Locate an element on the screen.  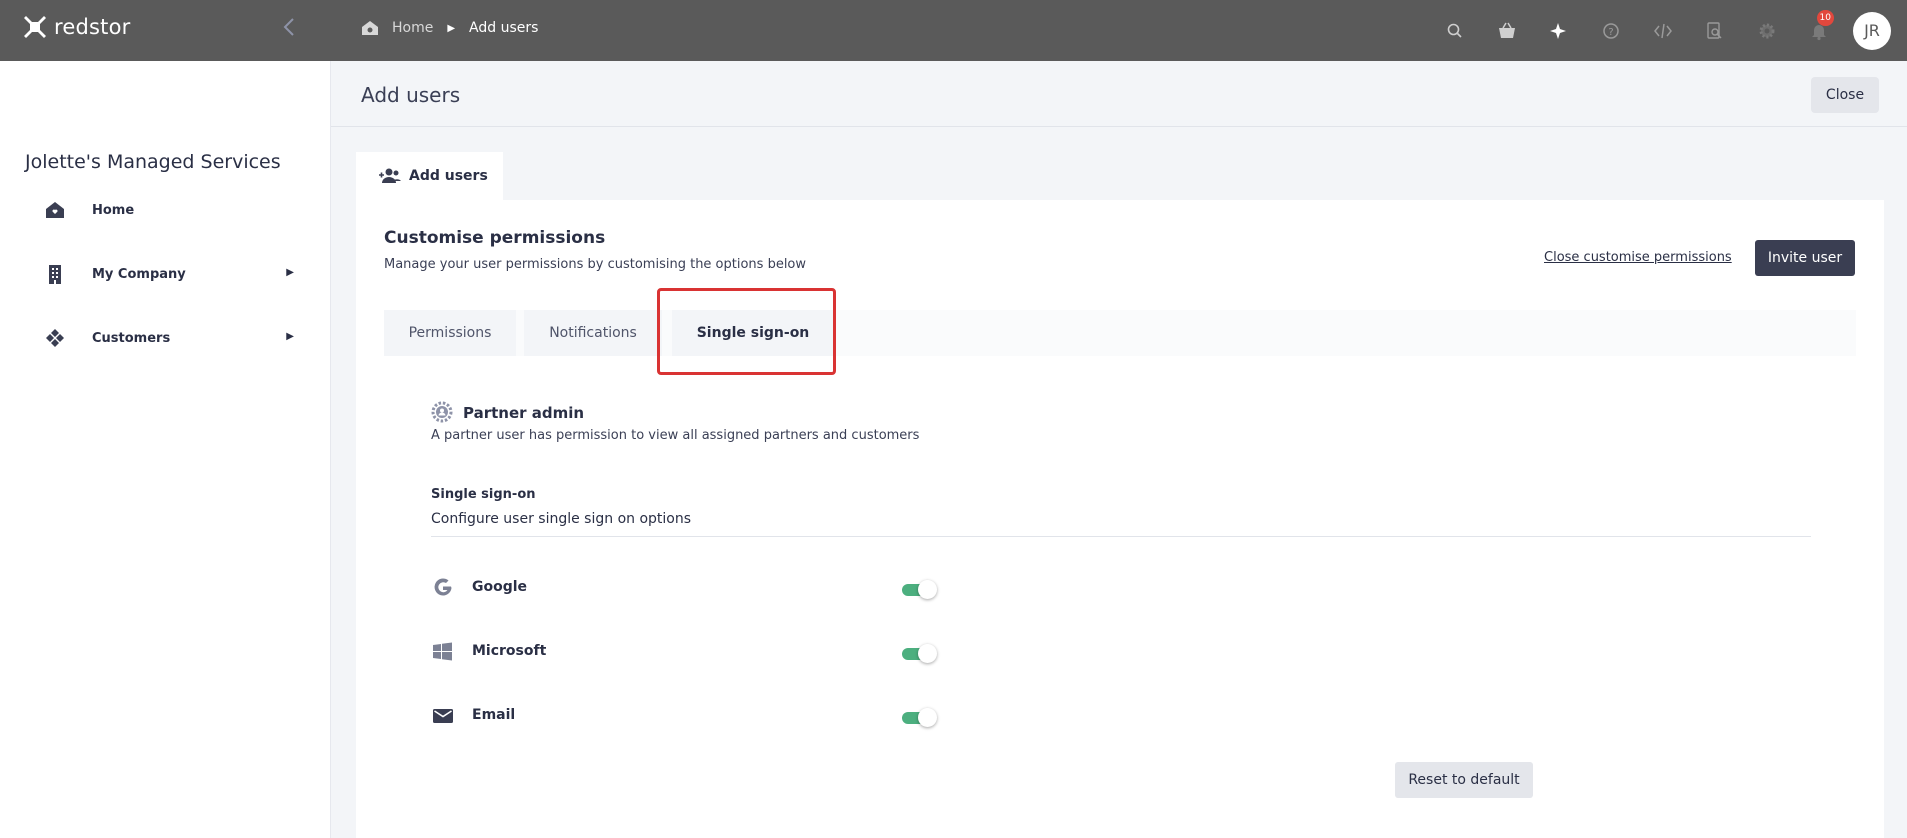
sidebar-item-home: Home is located at coordinates (169, 210).